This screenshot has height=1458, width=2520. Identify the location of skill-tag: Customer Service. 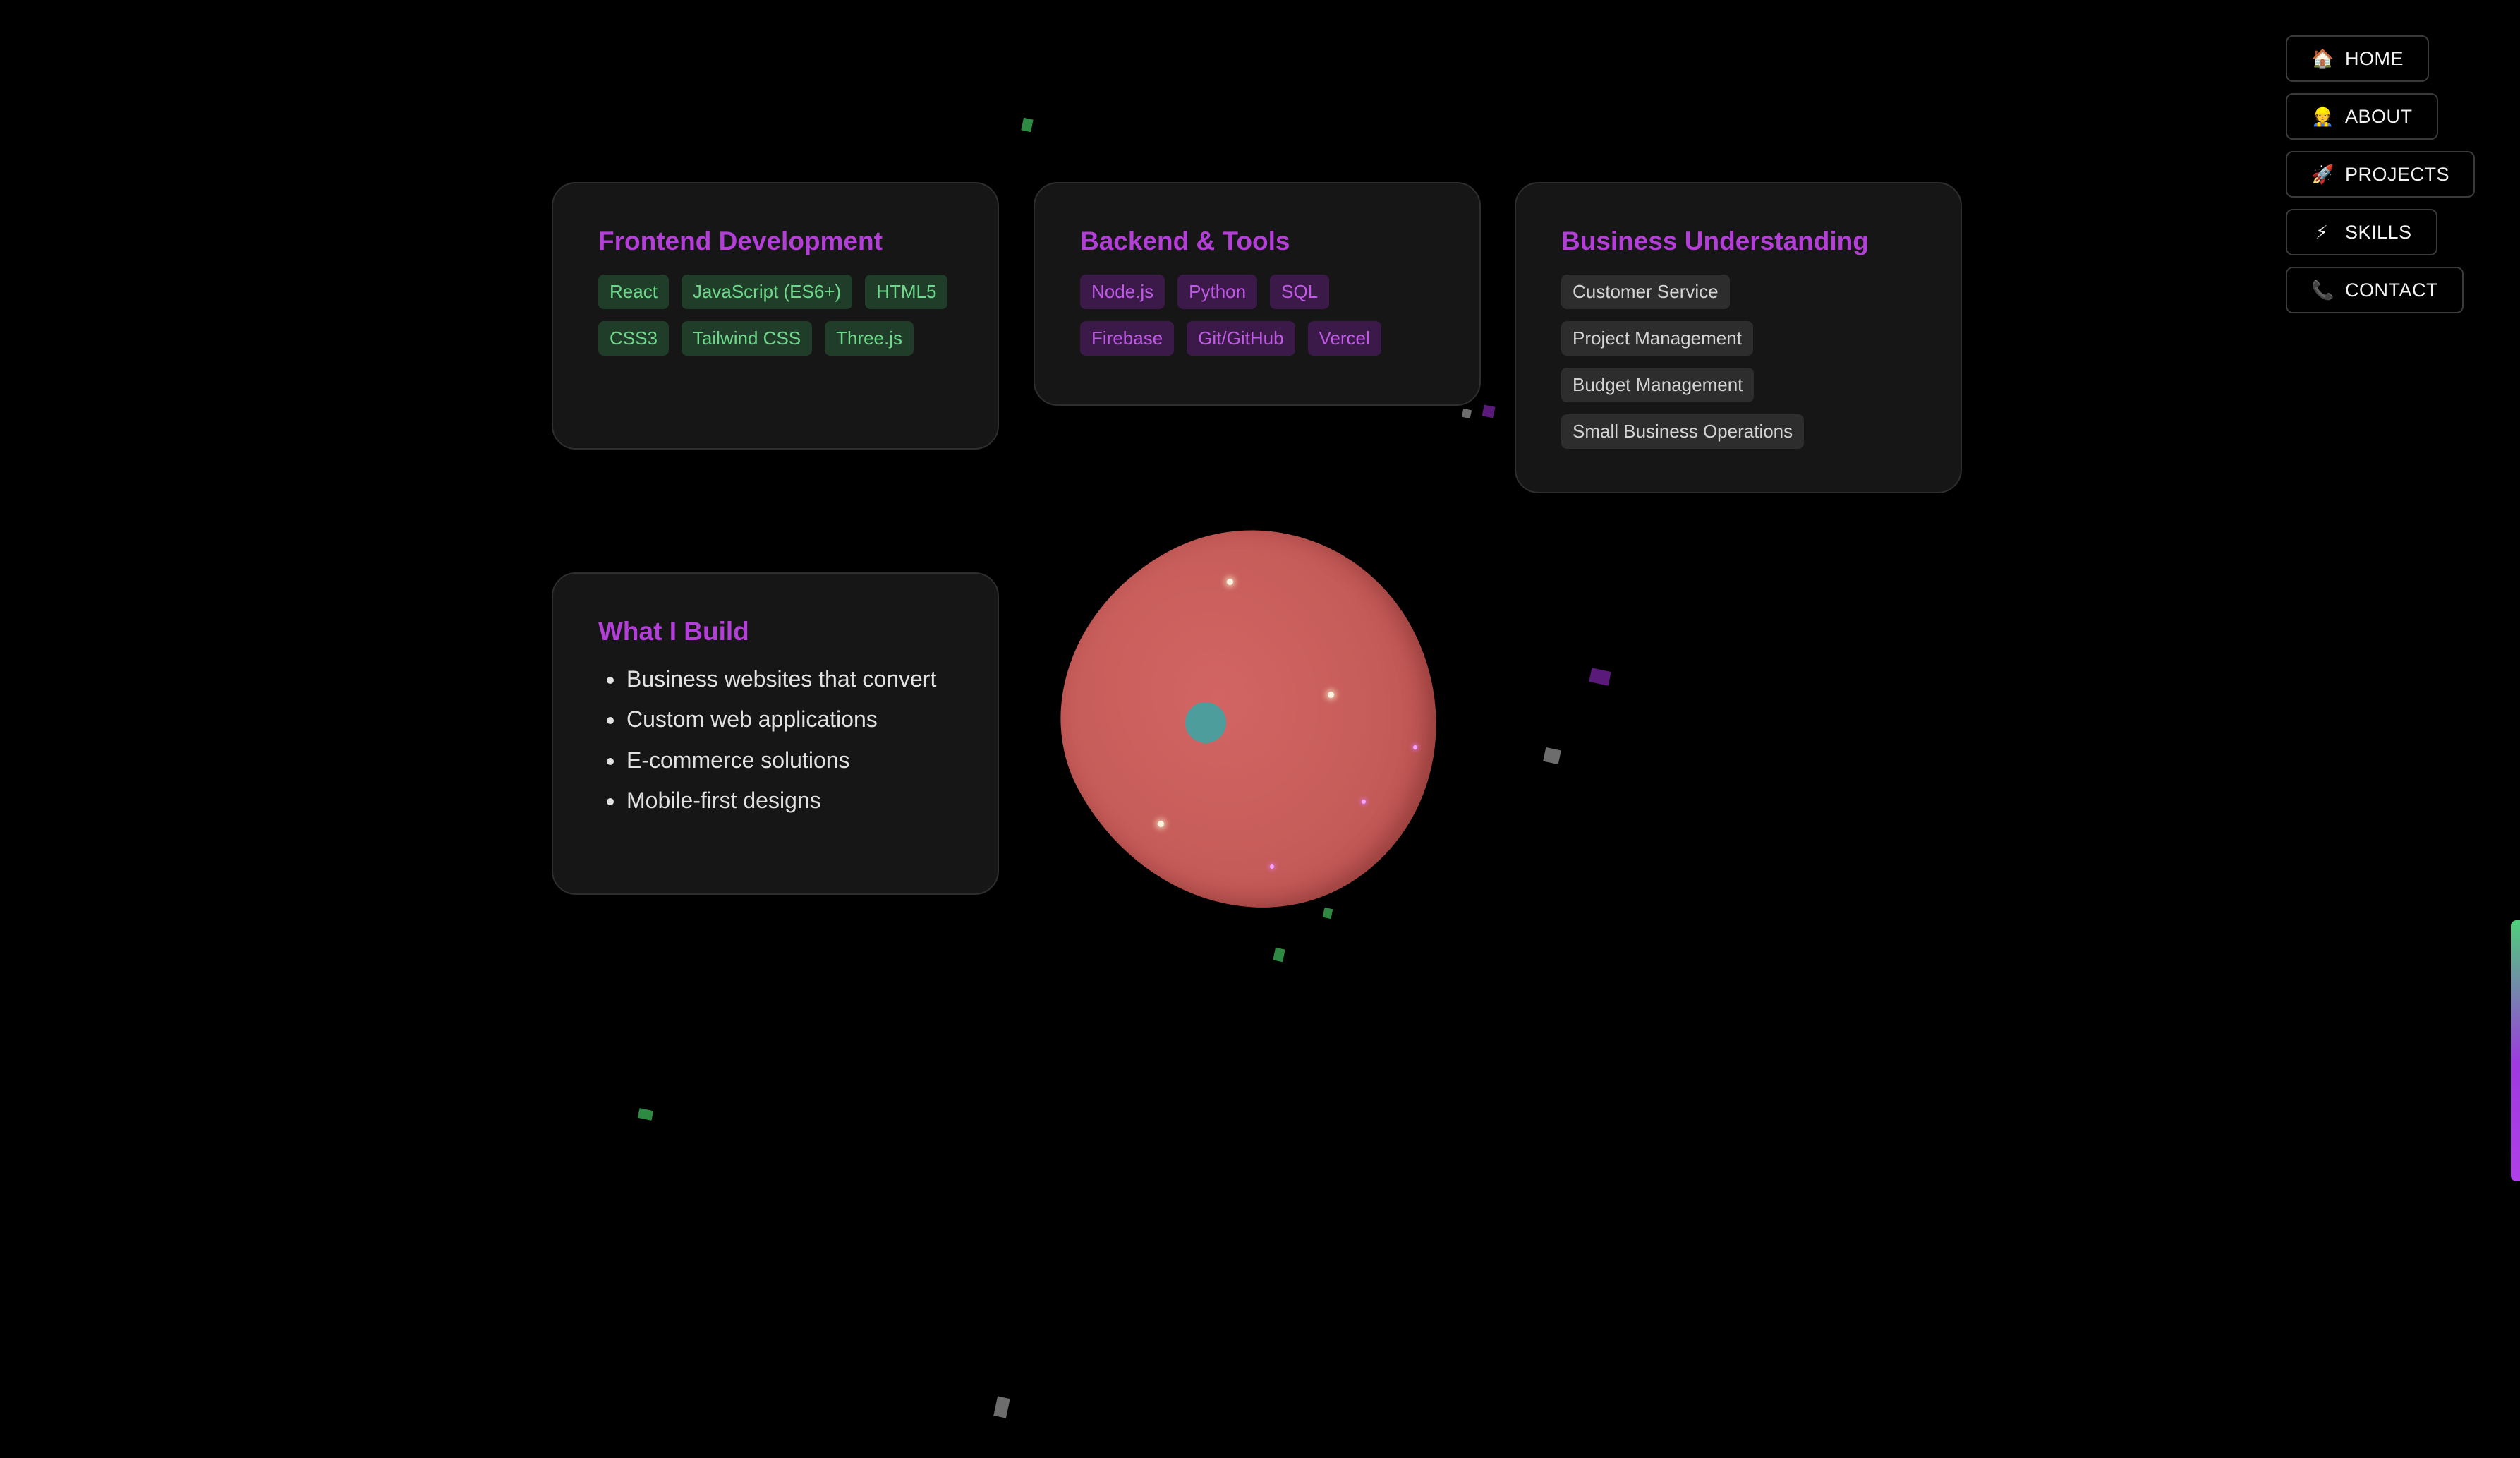
(1646, 291).